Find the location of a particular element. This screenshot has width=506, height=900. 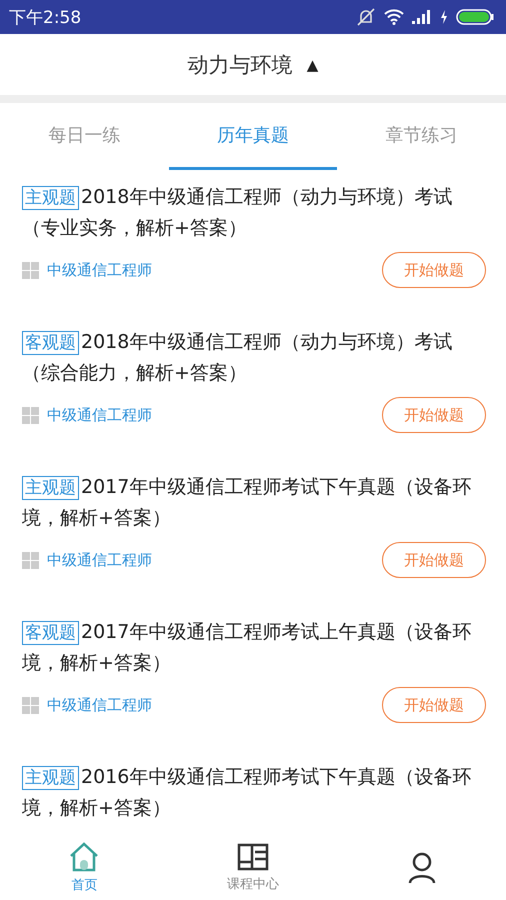

wifi-icon is located at coordinates (394, 17).